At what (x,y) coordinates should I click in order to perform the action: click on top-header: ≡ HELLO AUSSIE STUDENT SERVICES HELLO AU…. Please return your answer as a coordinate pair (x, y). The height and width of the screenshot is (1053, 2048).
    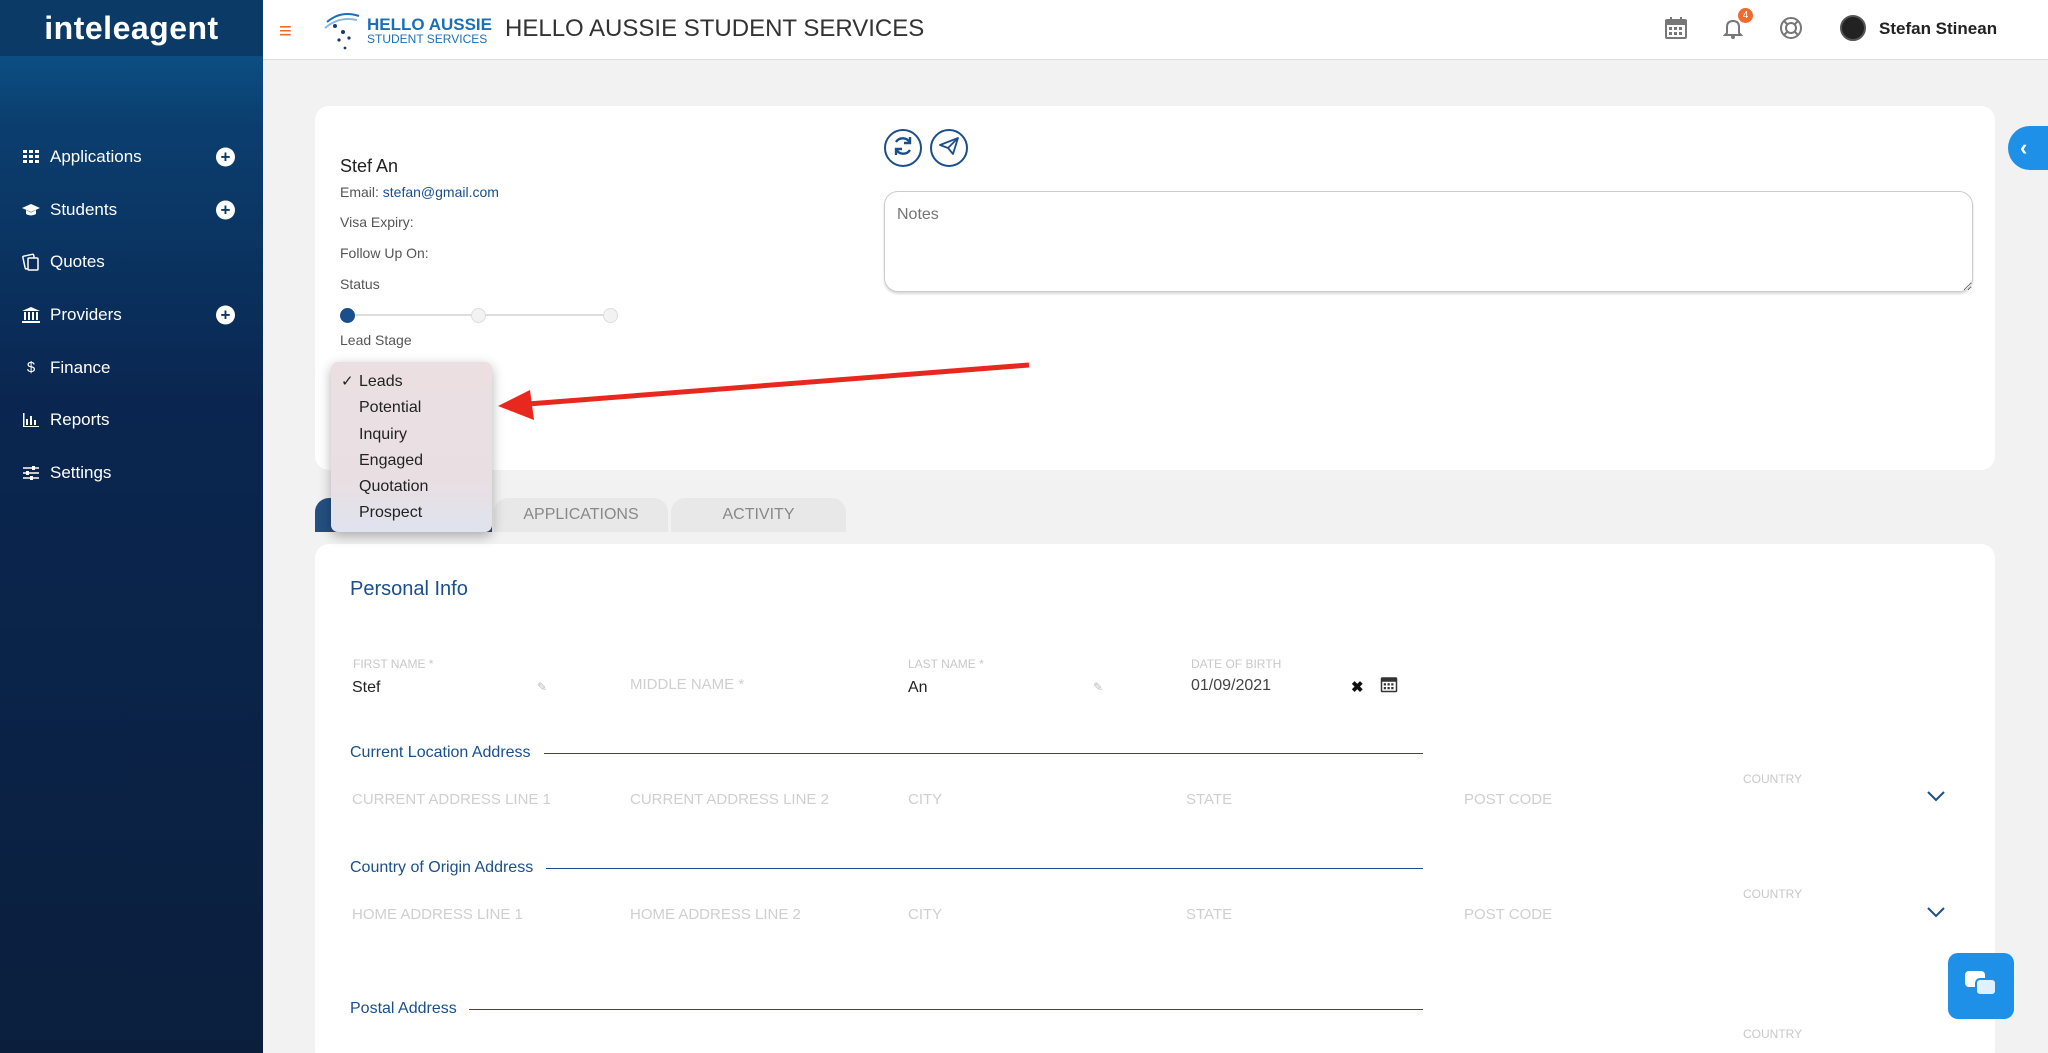
    Looking at the image, I should click on (1155, 30).